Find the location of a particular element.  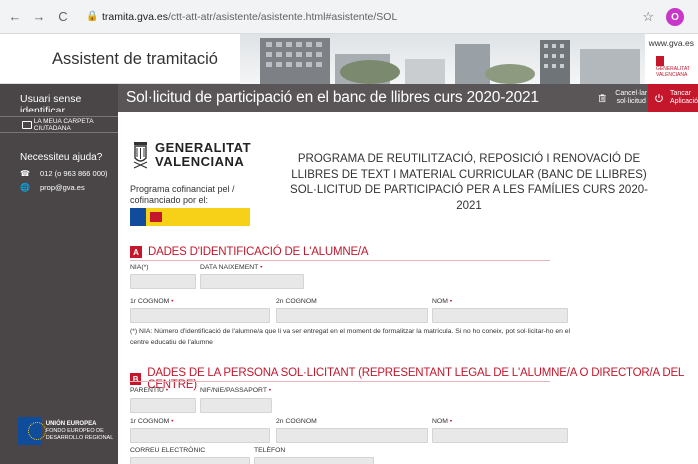

email-label: CORREU ELECTRÒNIC is located at coordinates (168, 450).